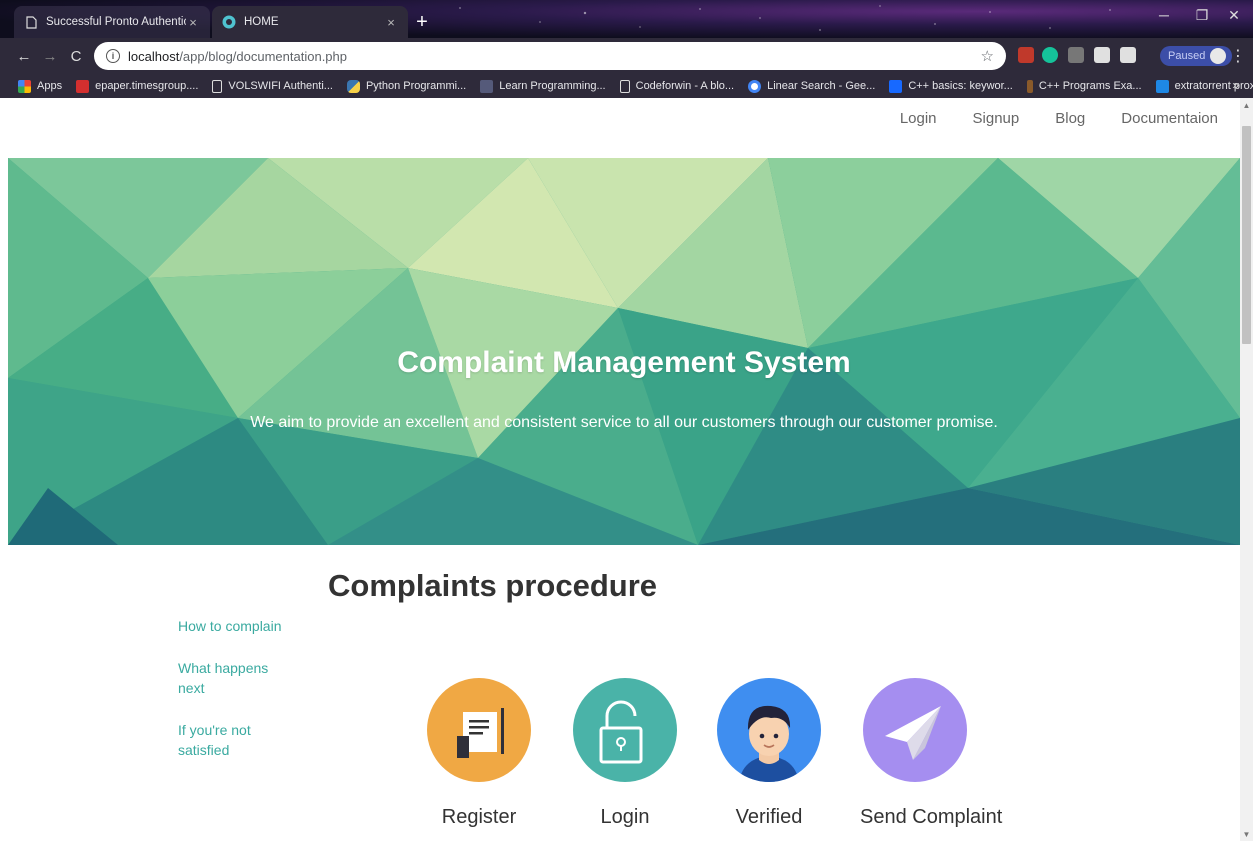 The image size is (1253, 841). I want to click on bookmark-label: Apps, so click(50, 86).